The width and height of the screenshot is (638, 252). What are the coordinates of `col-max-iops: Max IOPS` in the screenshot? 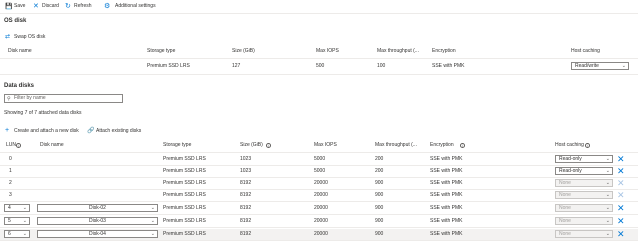 It's located at (327, 51).